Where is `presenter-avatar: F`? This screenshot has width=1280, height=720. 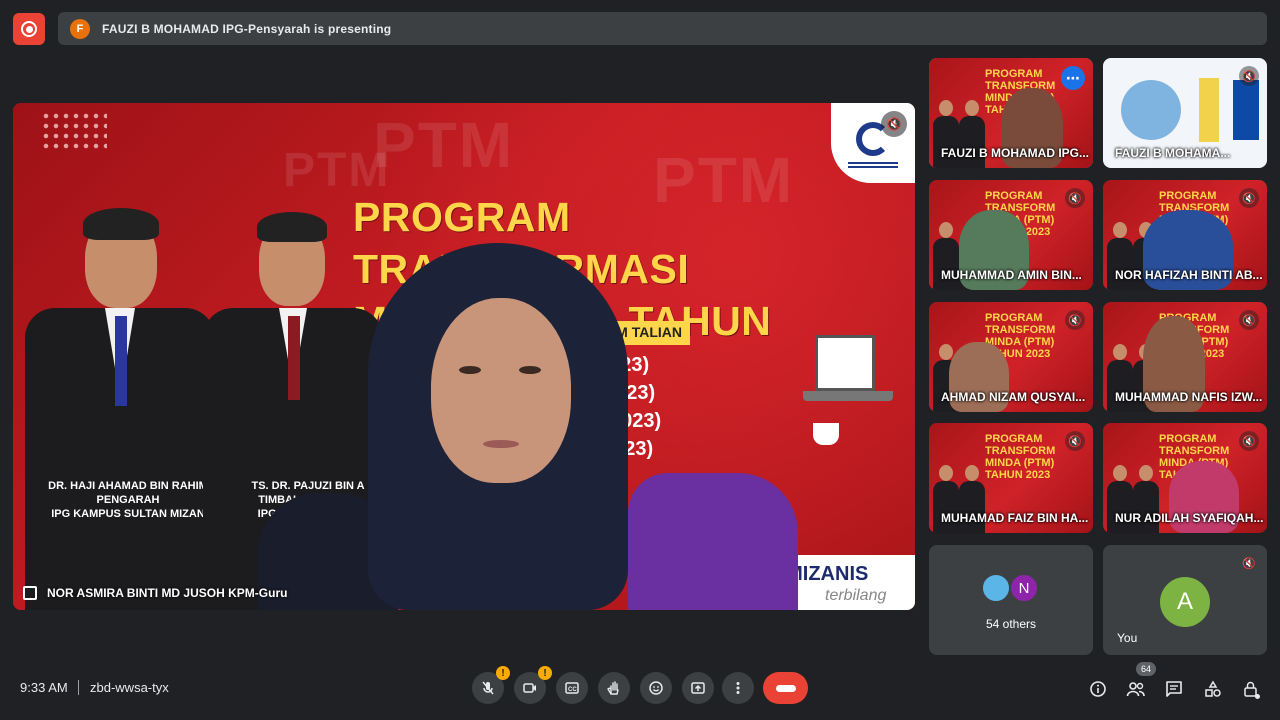 presenter-avatar: F is located at coordinates (80, 28).